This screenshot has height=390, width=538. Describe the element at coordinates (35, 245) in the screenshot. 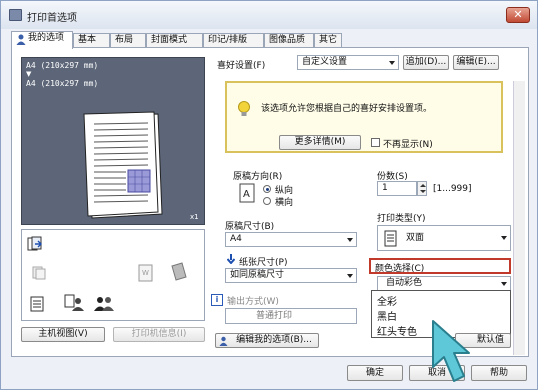

I see `duplex-icon` at that location.